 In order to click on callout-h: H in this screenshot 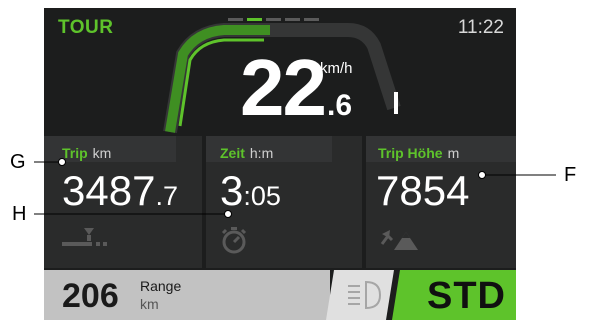, I will do `click(19, 214)`.